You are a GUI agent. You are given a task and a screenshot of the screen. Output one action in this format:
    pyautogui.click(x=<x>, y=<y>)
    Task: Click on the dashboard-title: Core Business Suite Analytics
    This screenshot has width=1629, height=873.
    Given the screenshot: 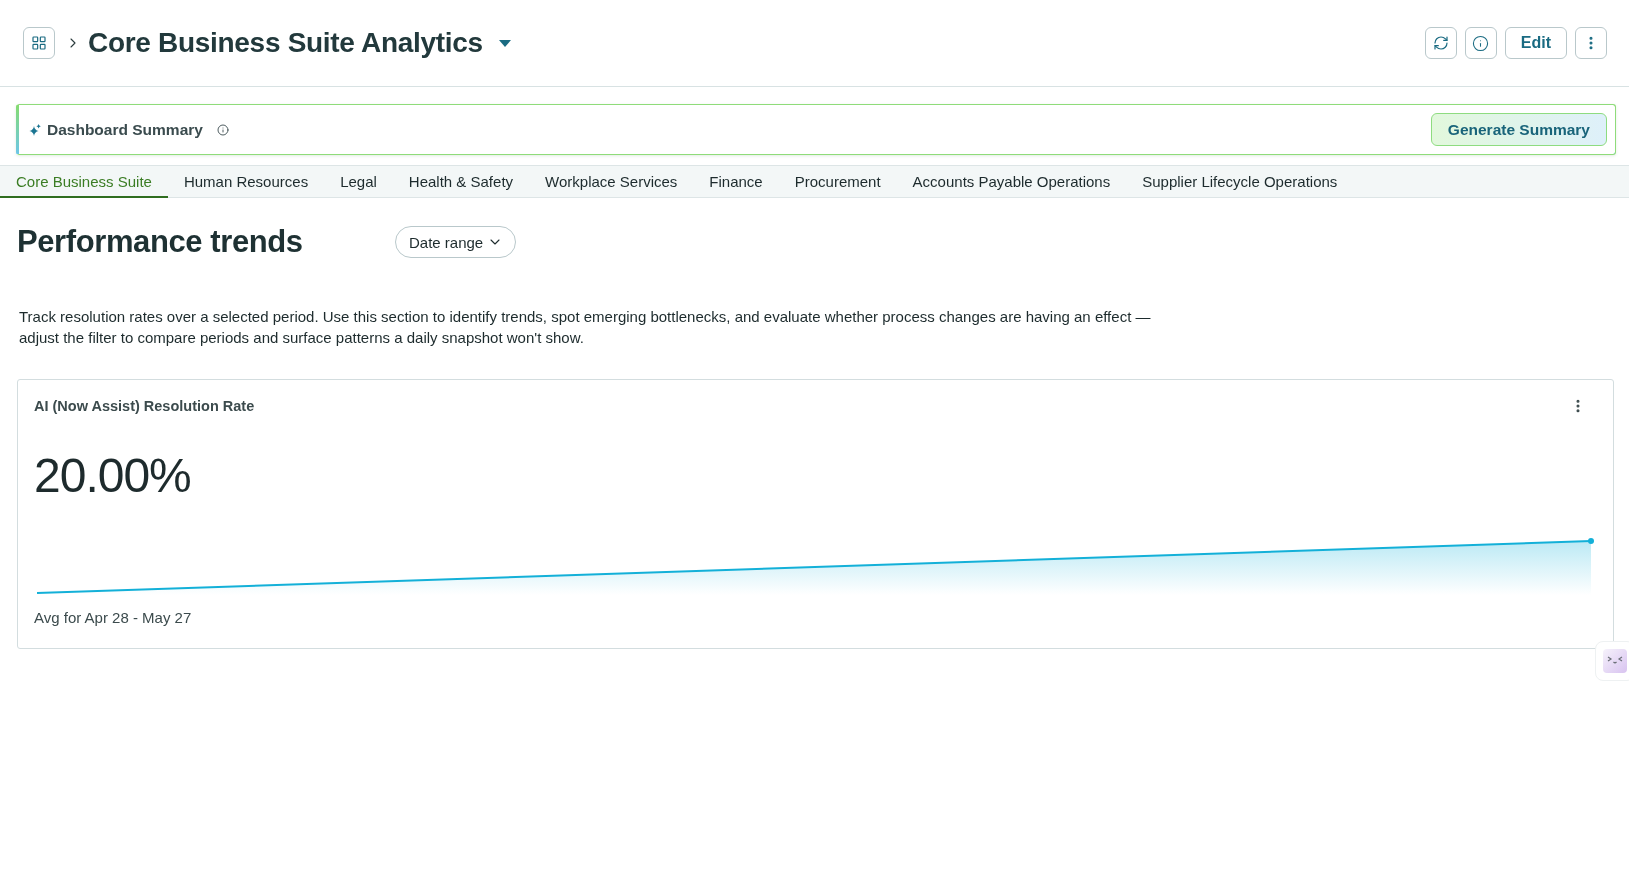 What is the action you would take?
    pyautogui.click(x=285, y=43)
    